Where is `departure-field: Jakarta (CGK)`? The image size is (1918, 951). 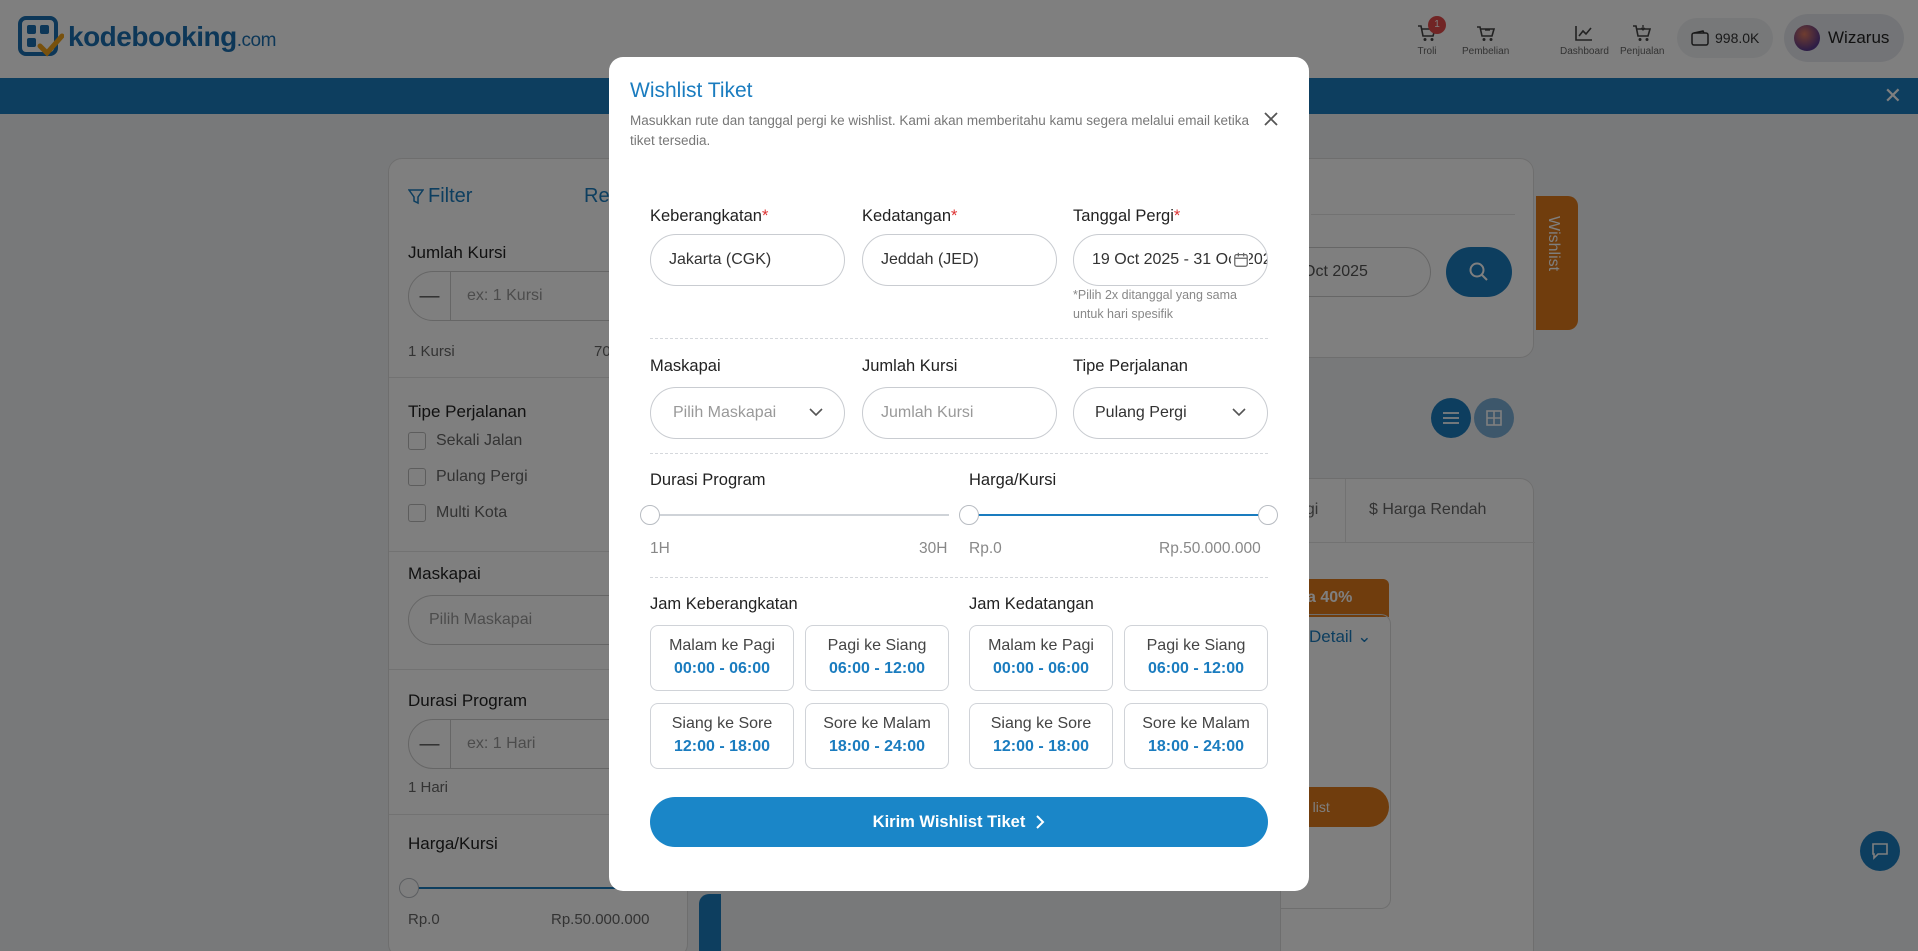
departure-field: Jakarta (CGK) is located at coordinates (747, 260).